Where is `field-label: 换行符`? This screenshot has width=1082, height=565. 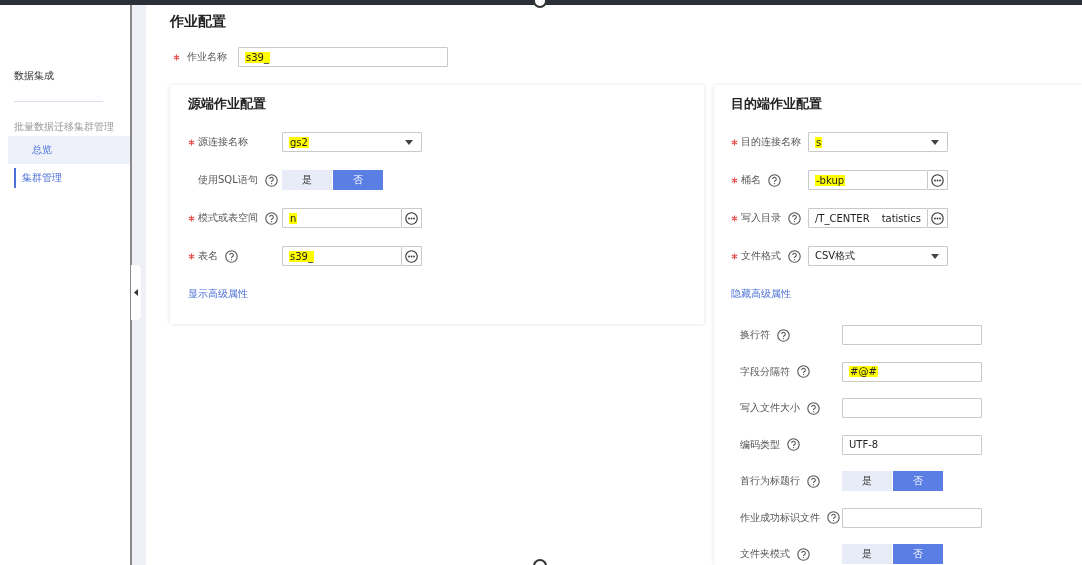
field-label: 换行符 is located at coordinates (755, 335).